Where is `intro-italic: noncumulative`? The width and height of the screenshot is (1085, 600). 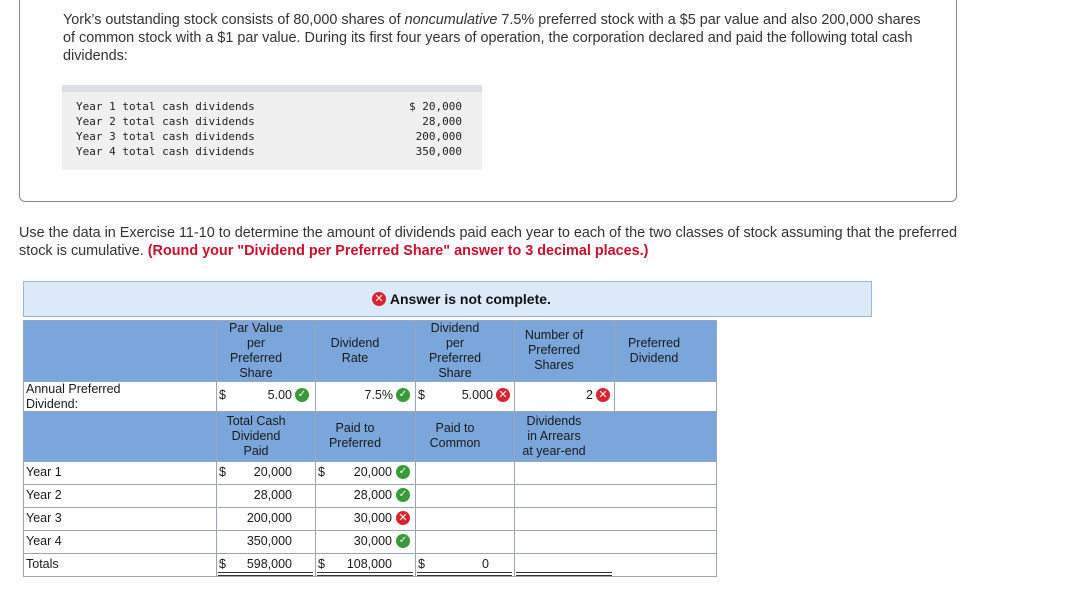
intro-italic: noncumulative is located at coordinates (451, 20).